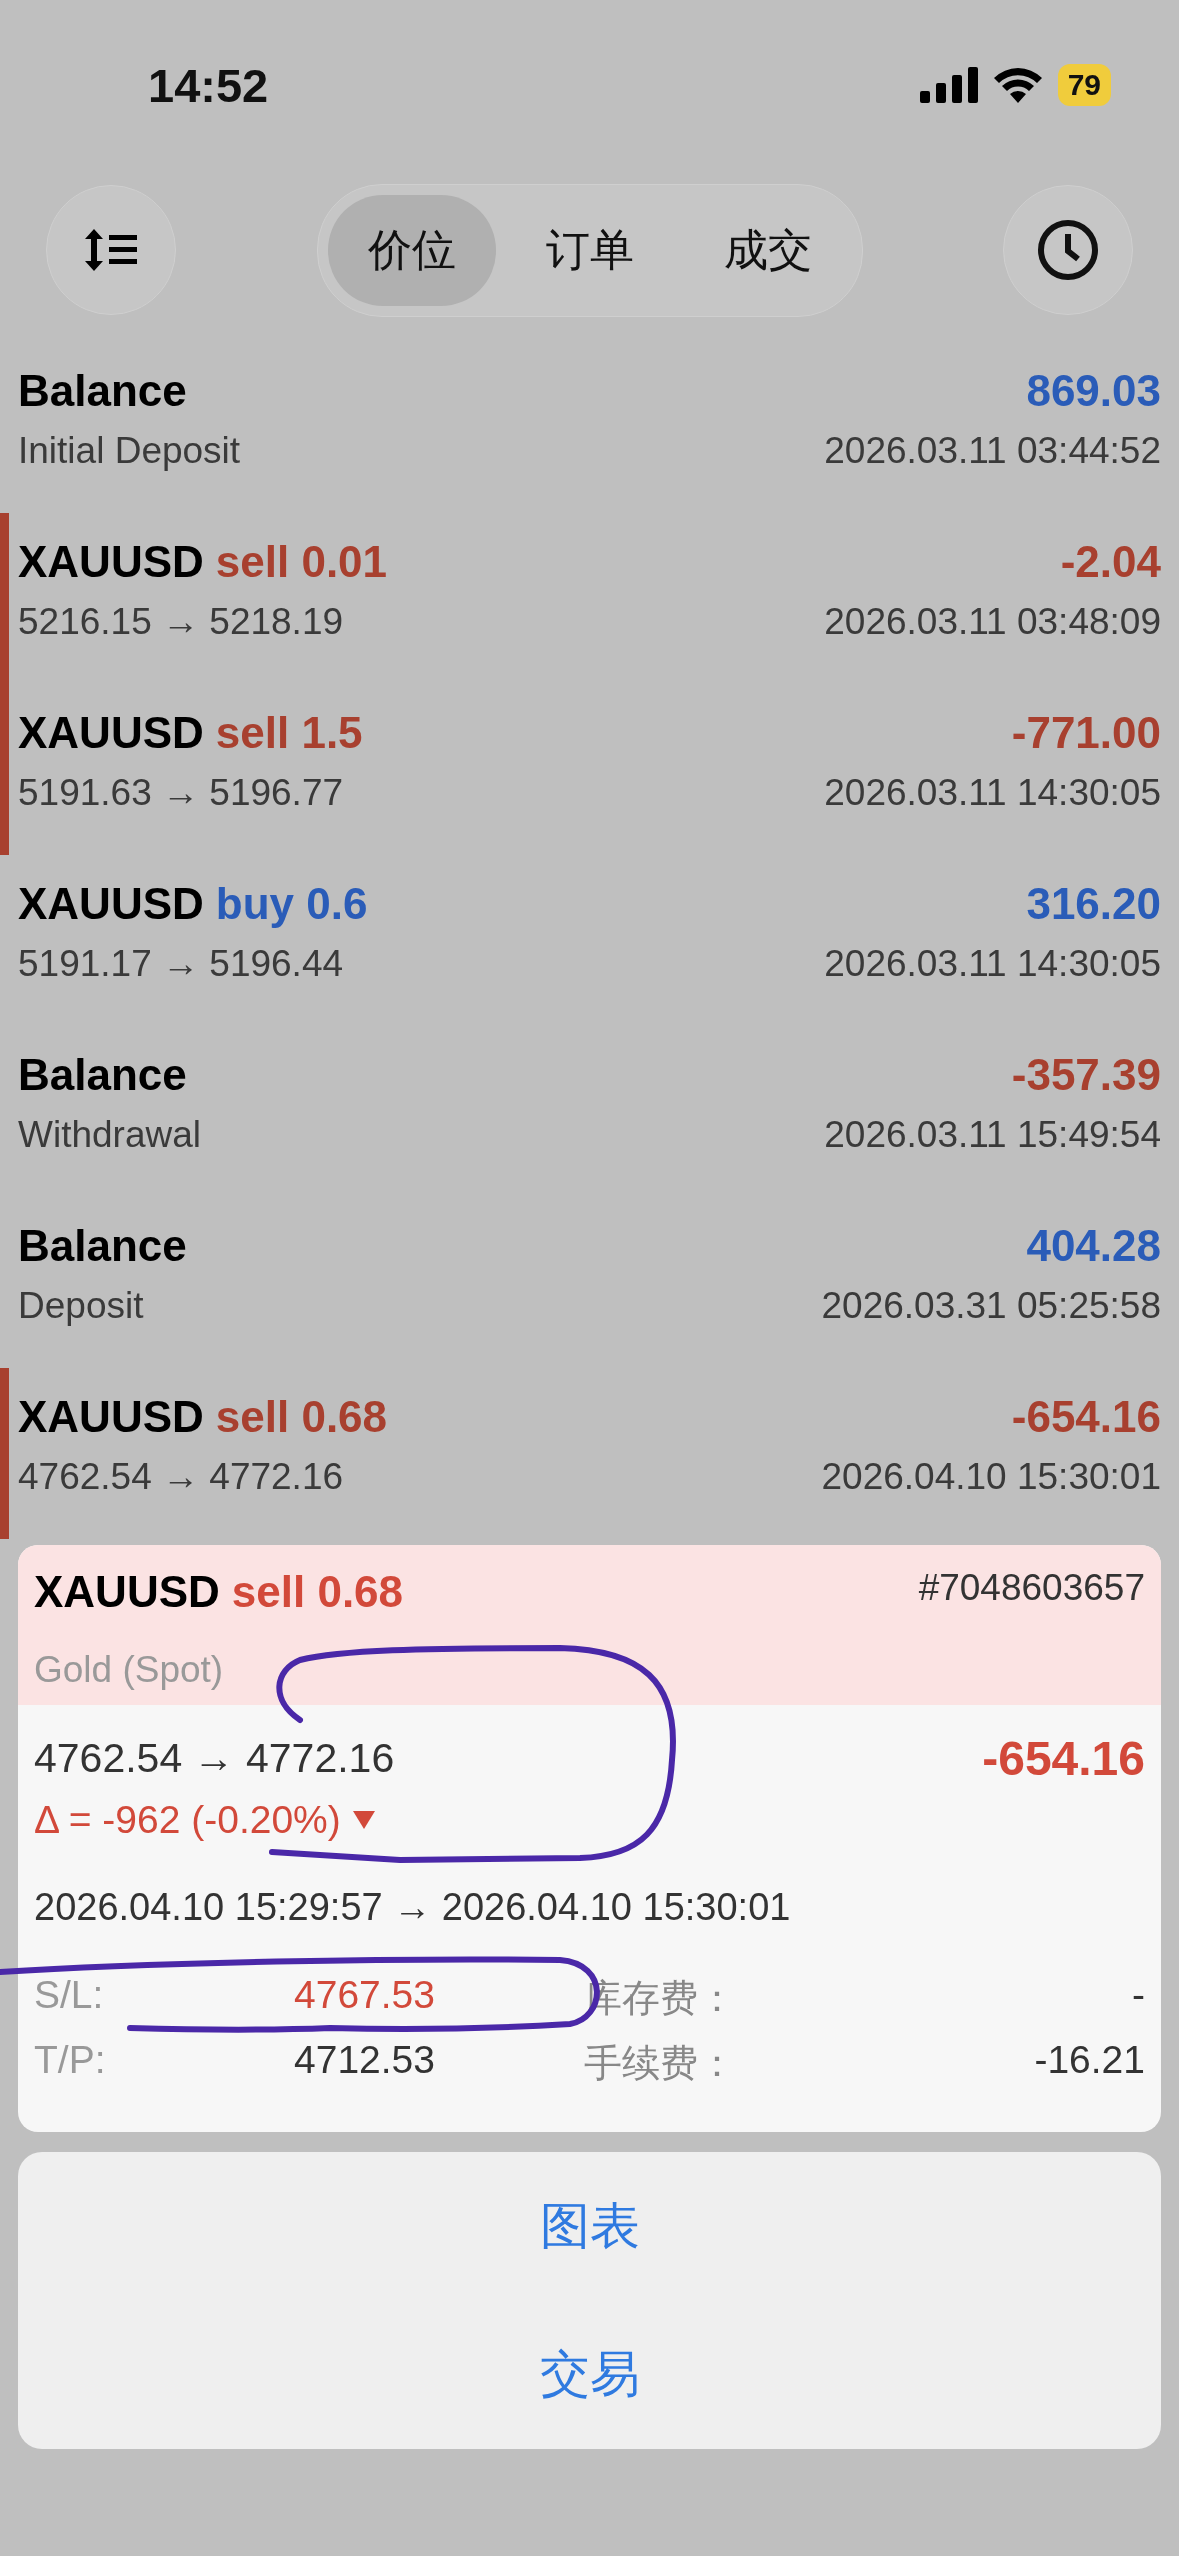  Describe the element at coordinates (991, 1306) in the screenshot. I see `deal-time: 2026.03.31 05:25:58` at that location.